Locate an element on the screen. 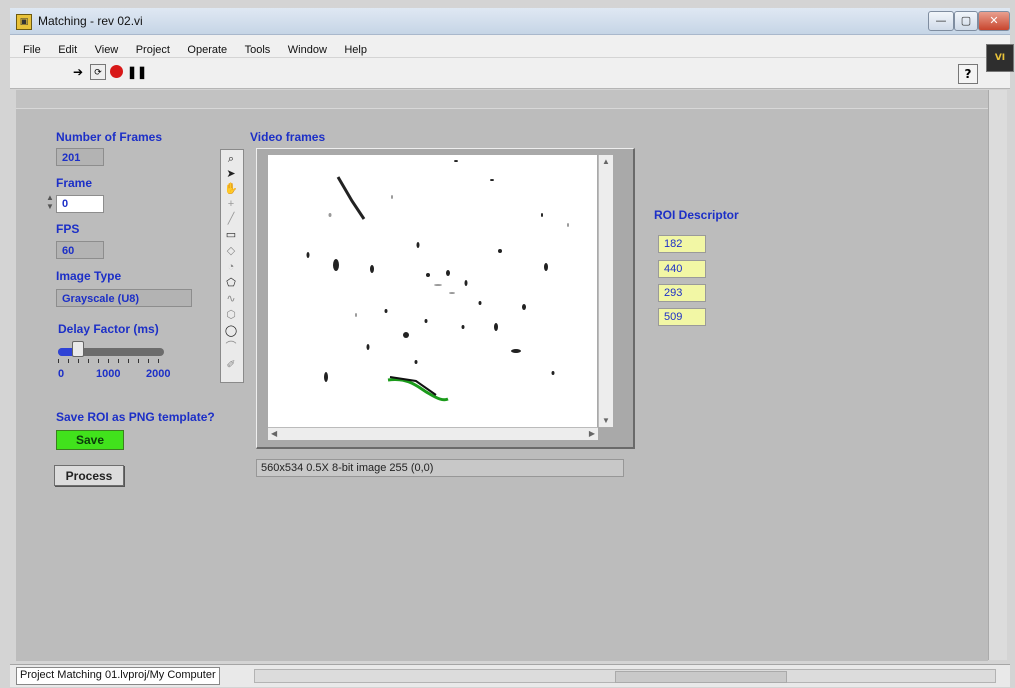 The image size is (1015, 688). annulus-tool-icon: ◔ is located at coordinates (231, 267).